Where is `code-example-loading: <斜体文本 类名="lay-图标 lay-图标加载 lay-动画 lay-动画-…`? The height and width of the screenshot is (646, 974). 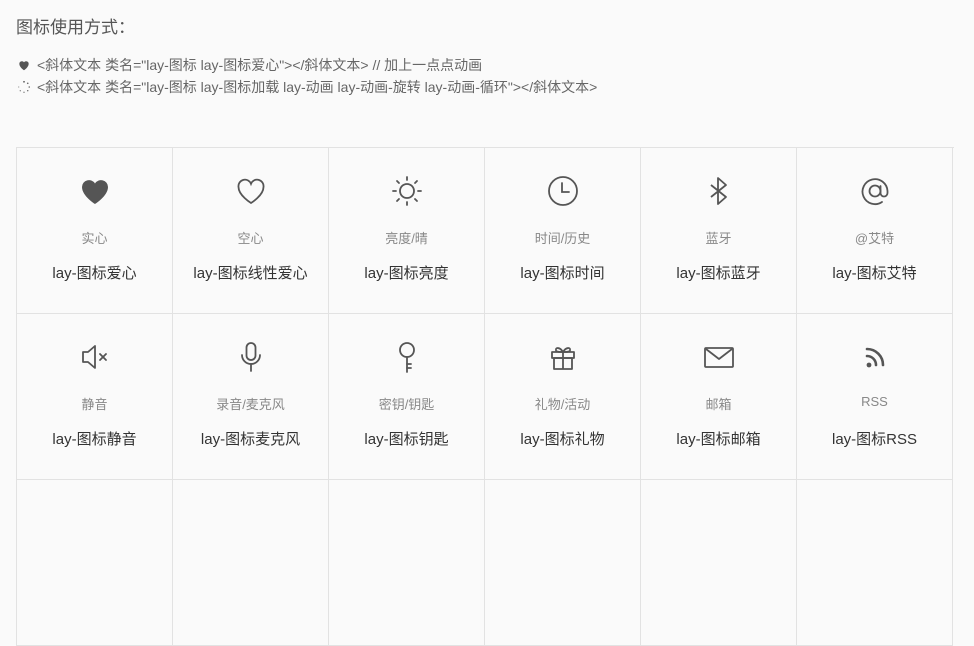
code-example-loading: <斜体文本 类名="lay-图标 lay-图标加载 lay-动画 lay-动画-… is located at coordinates (307, 87).